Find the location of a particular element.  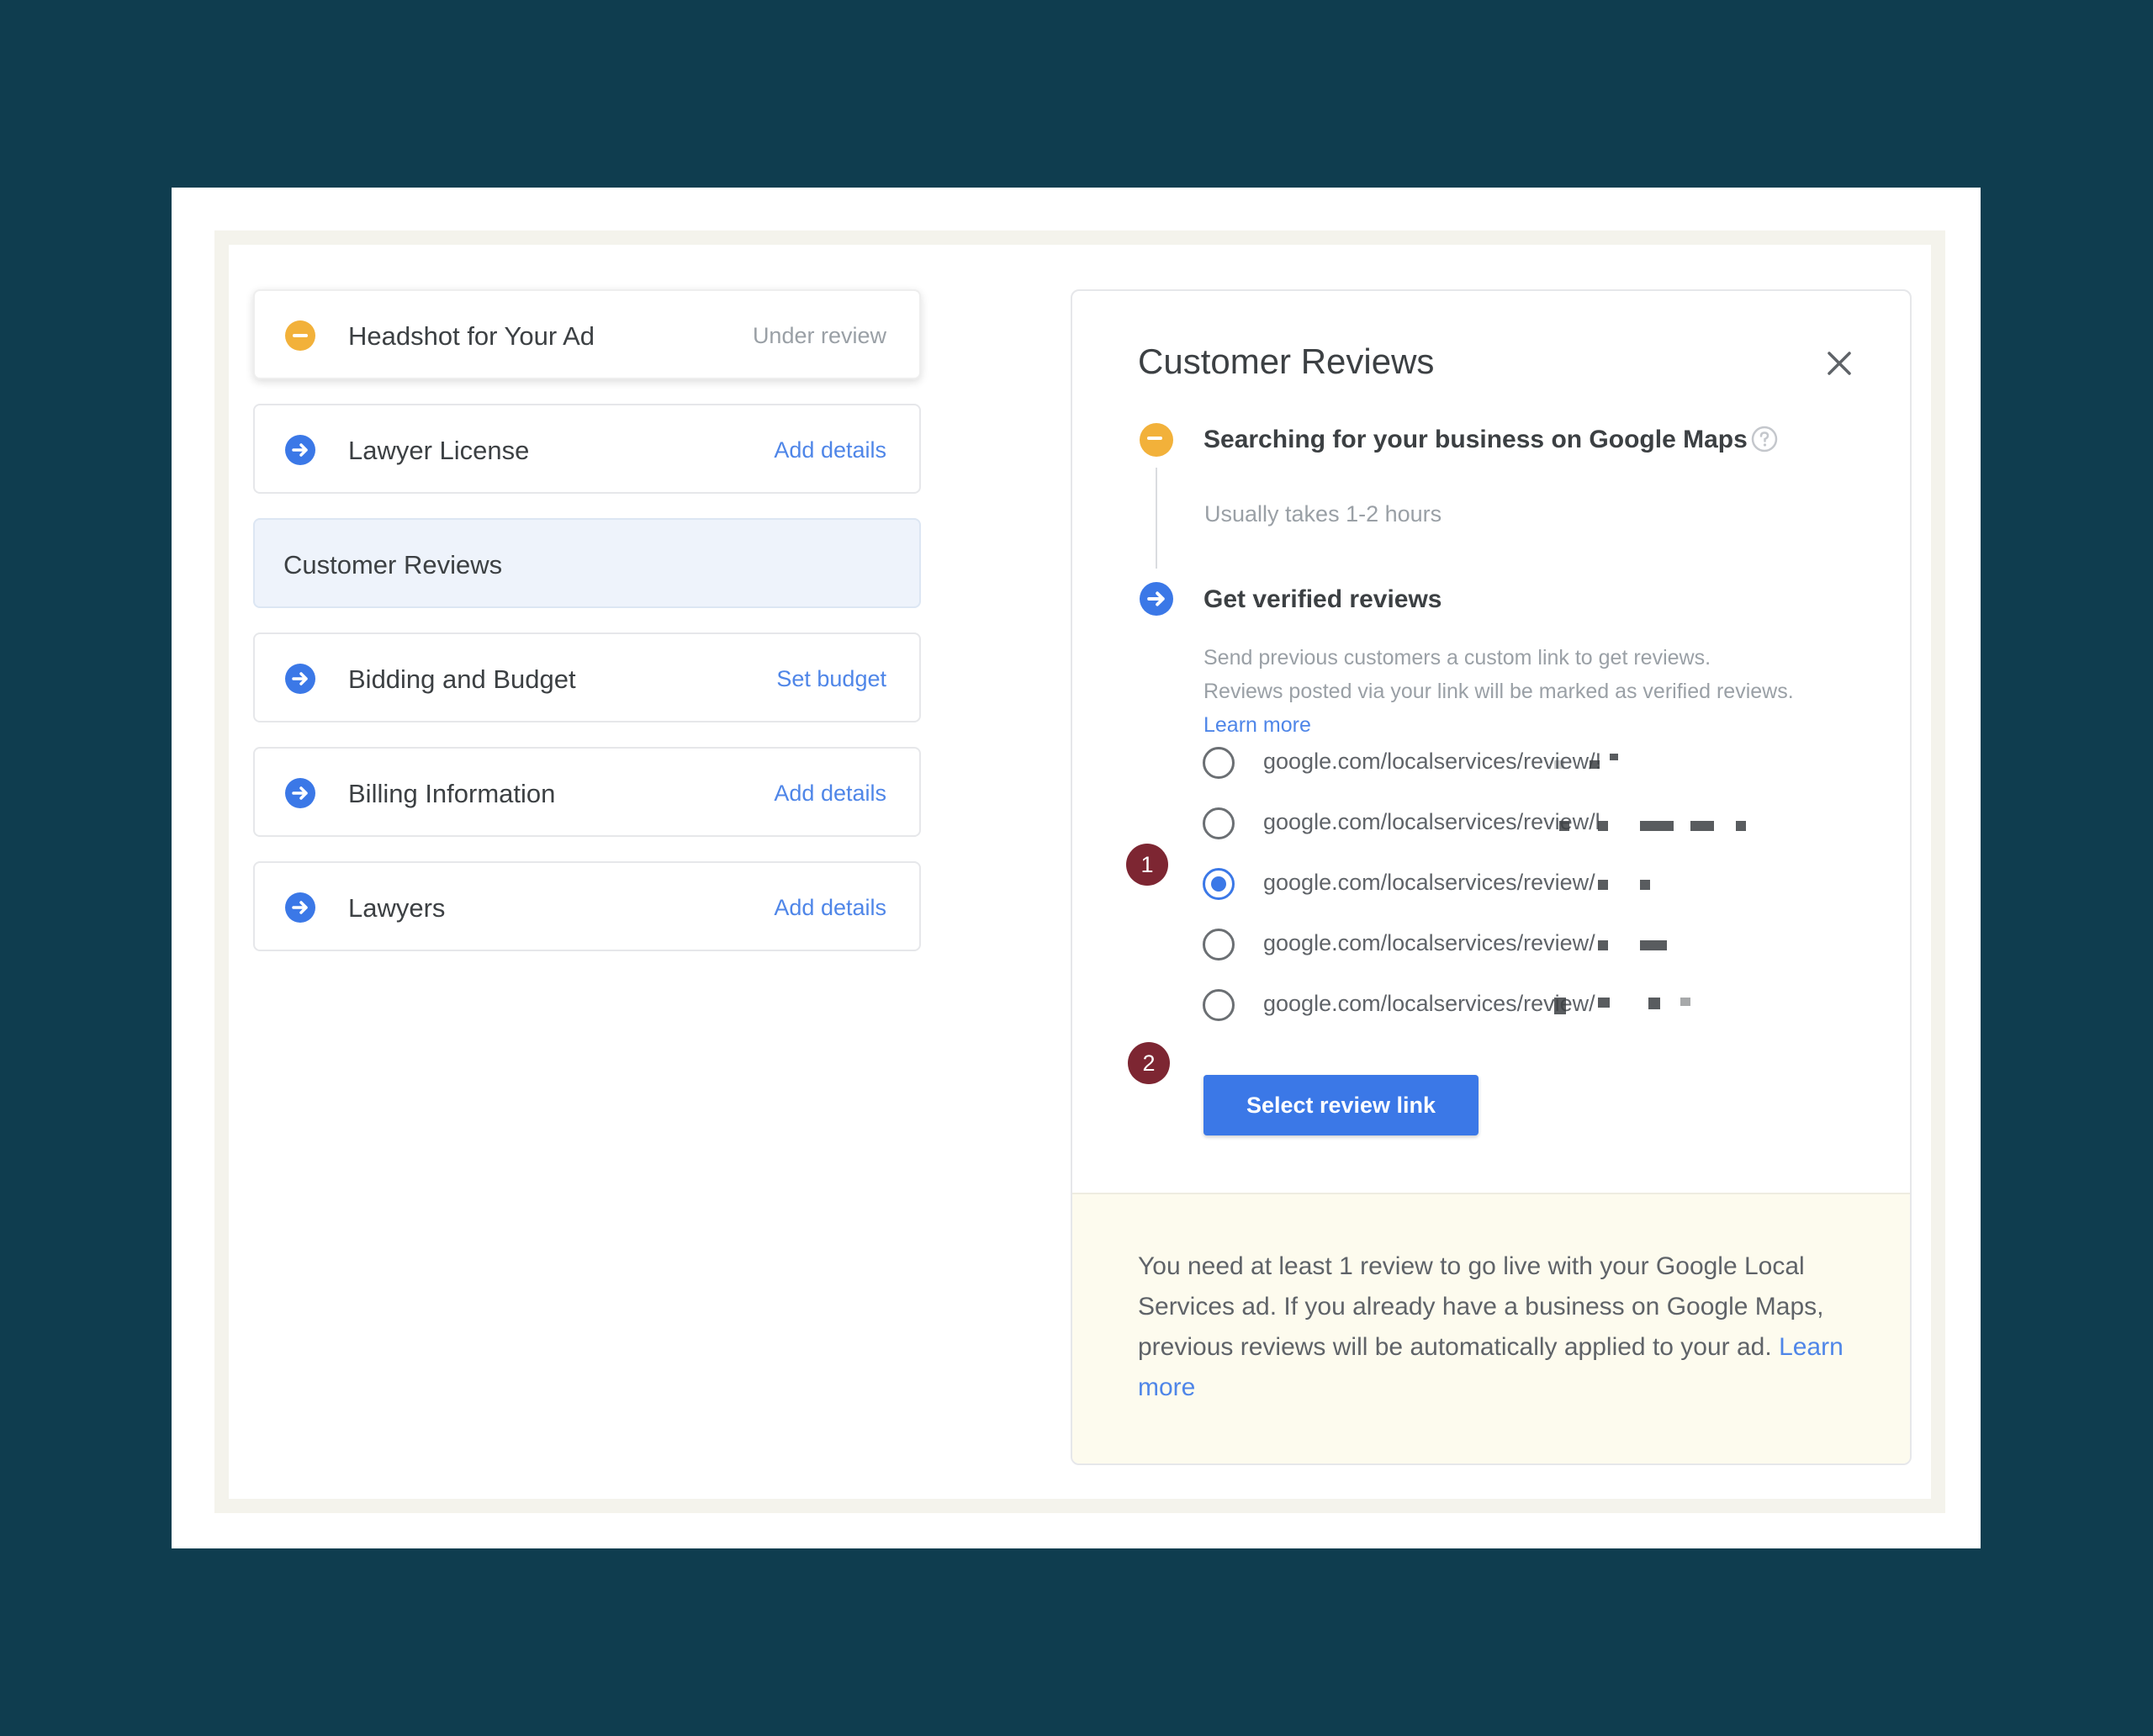

close-icon is located at coordinates (1839, 363).